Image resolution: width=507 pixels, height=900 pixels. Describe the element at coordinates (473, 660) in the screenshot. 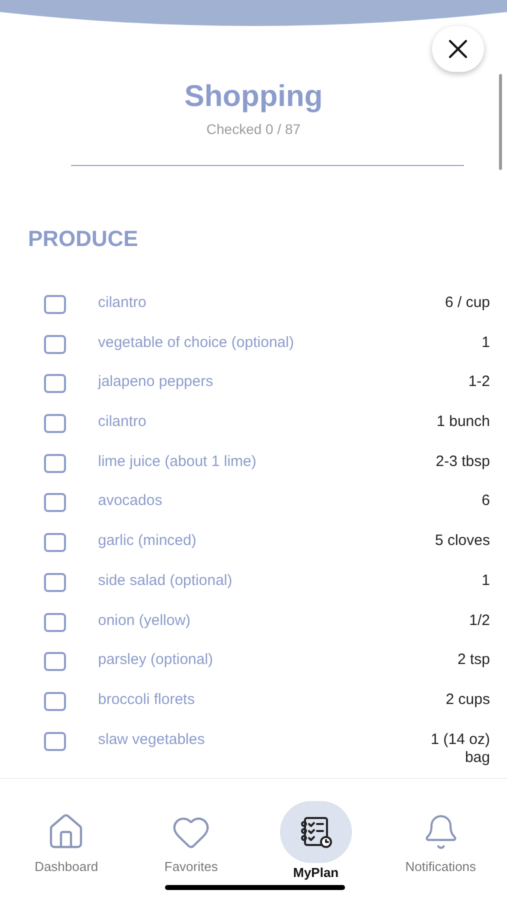

I see `item-quantity: 2 tsp` at that location.